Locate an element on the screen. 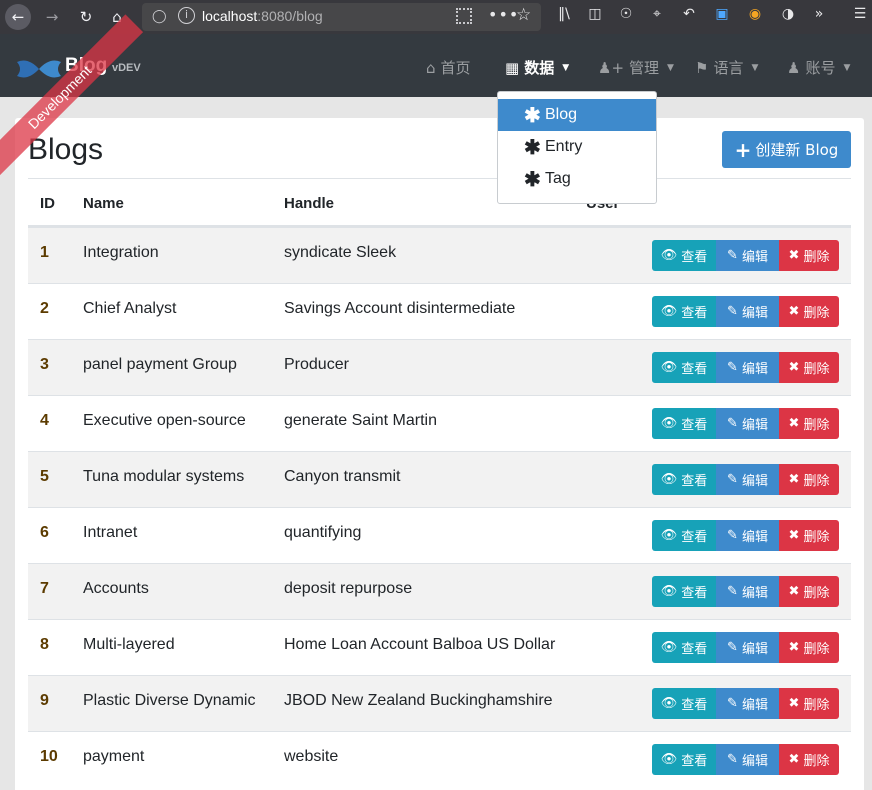  cell-id: 5 is located at coordinates (44, 477).